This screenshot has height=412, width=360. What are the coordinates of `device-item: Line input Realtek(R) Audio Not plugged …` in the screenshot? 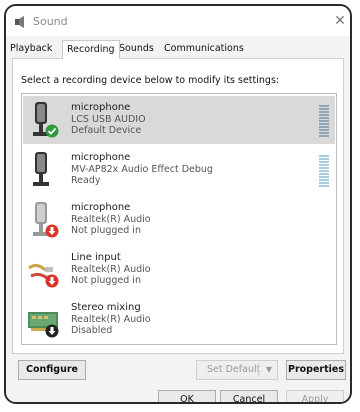 It's located at (179, 270).